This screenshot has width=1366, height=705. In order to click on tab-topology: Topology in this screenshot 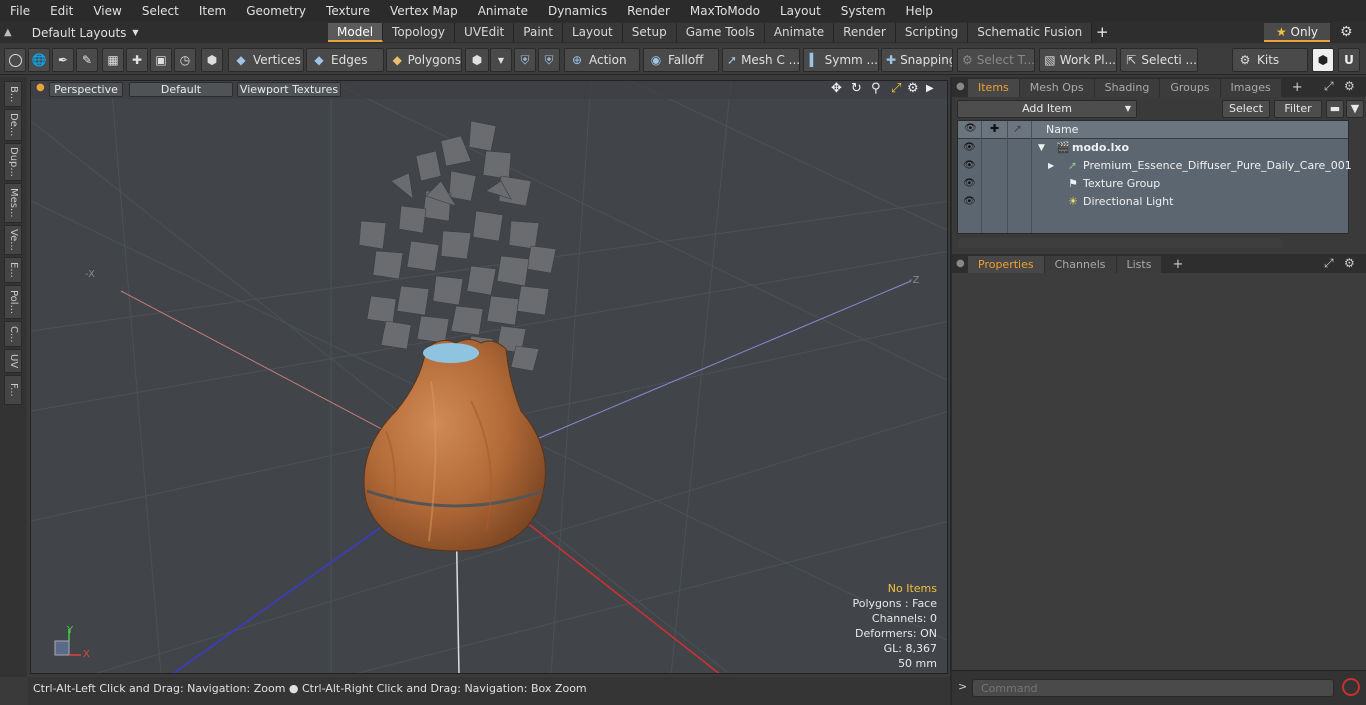, I will do `click(419, 32)`.